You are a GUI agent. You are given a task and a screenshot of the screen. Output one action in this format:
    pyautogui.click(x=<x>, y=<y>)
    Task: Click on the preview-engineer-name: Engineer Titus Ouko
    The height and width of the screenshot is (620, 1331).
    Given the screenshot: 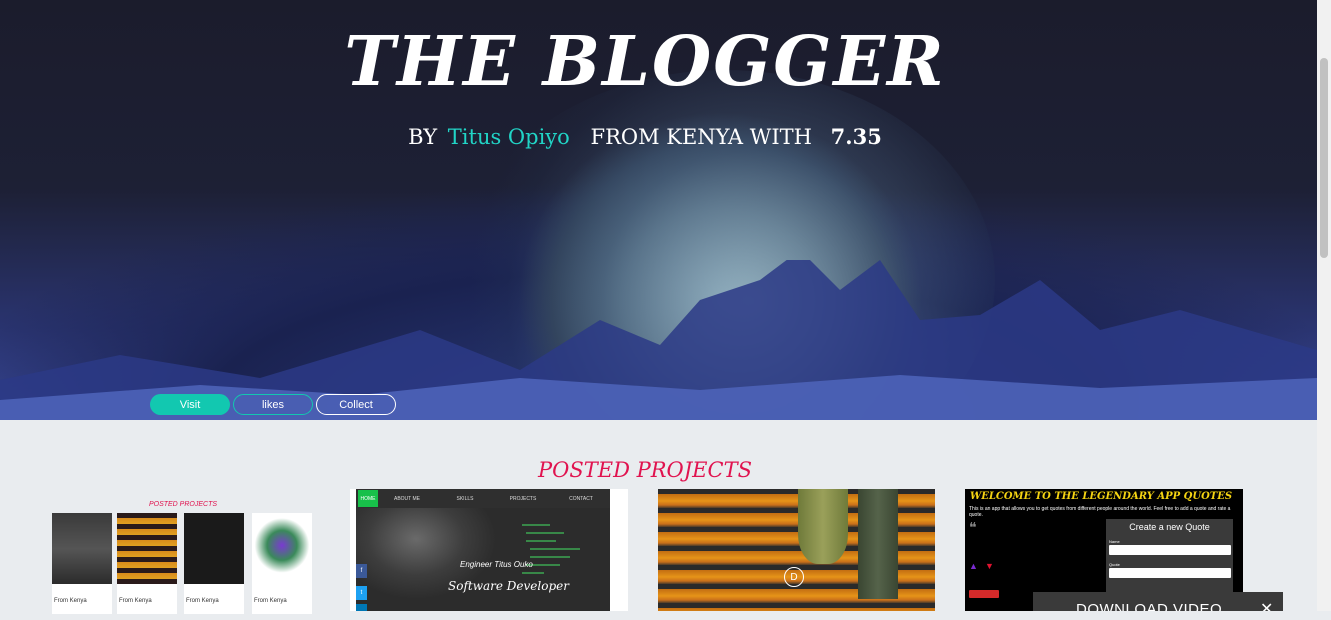 What is the action you would take?
    pyautogui.click(x=496, y=564)
    